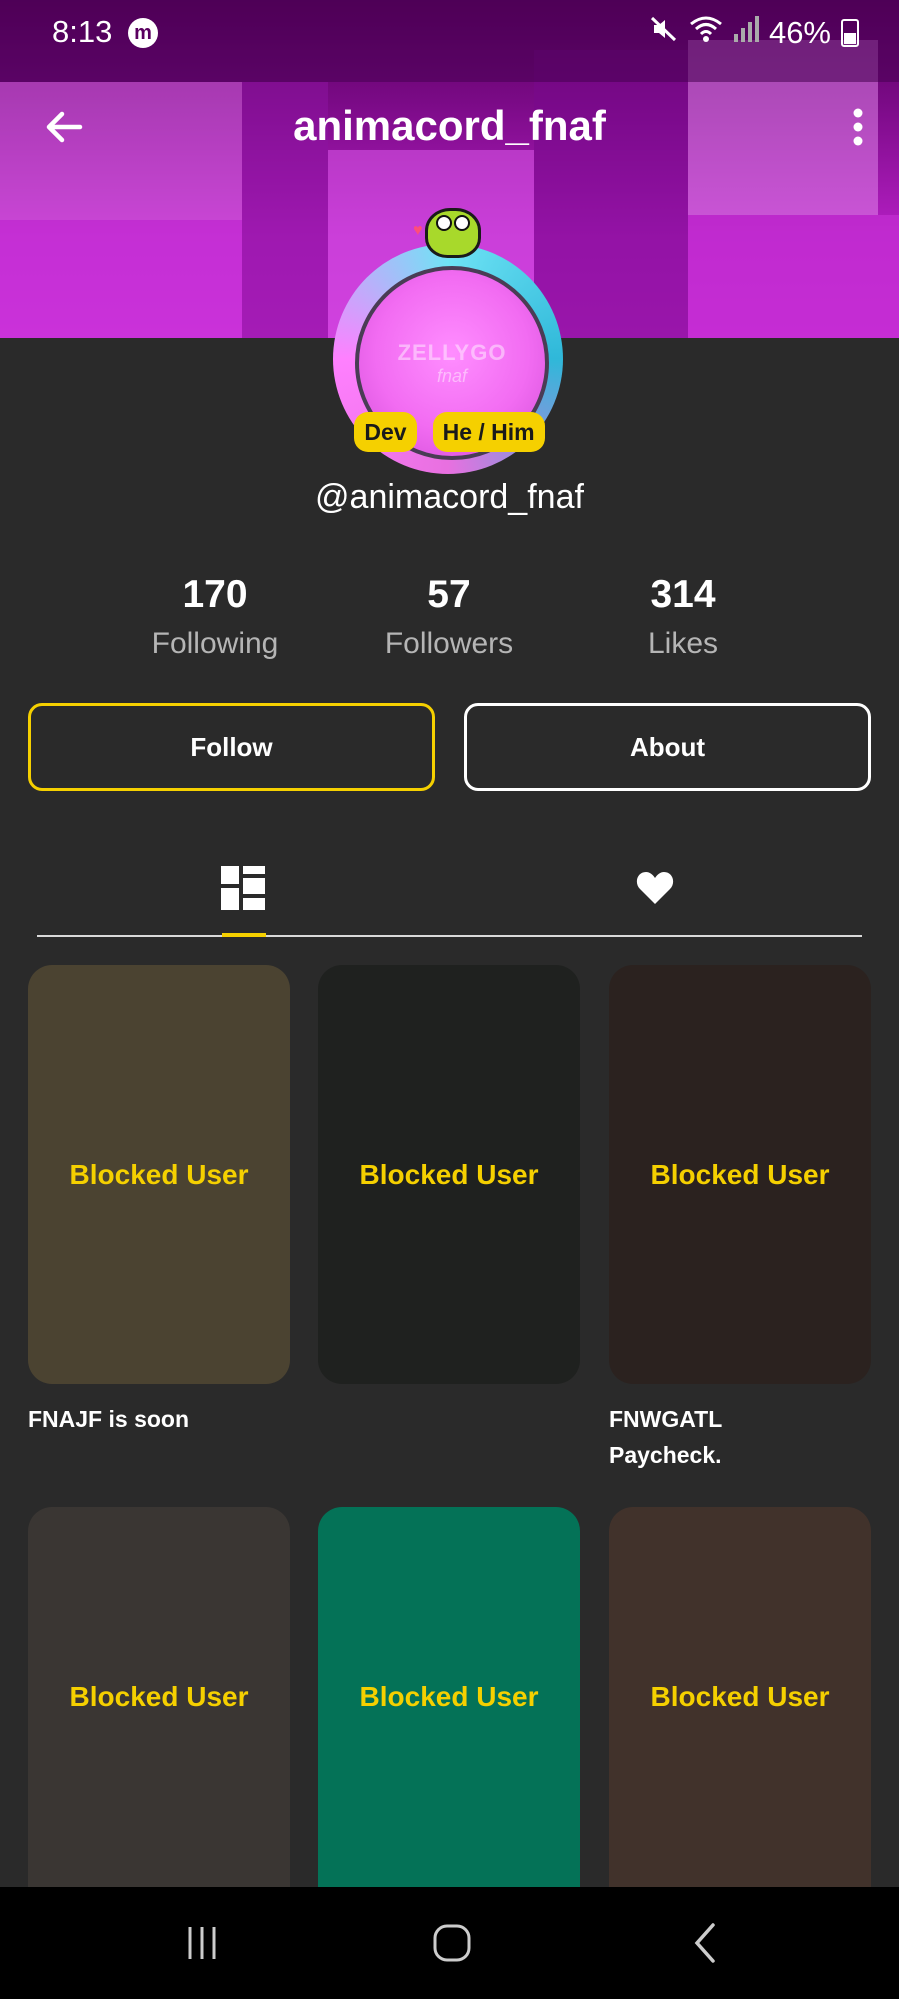  I want to click on home-icon, so click(452, 1943).